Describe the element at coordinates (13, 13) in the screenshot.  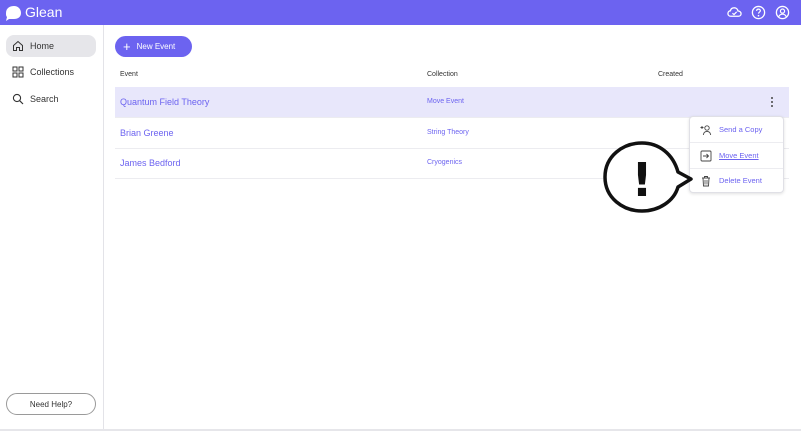
I see `glean-logo-icon` at that location.